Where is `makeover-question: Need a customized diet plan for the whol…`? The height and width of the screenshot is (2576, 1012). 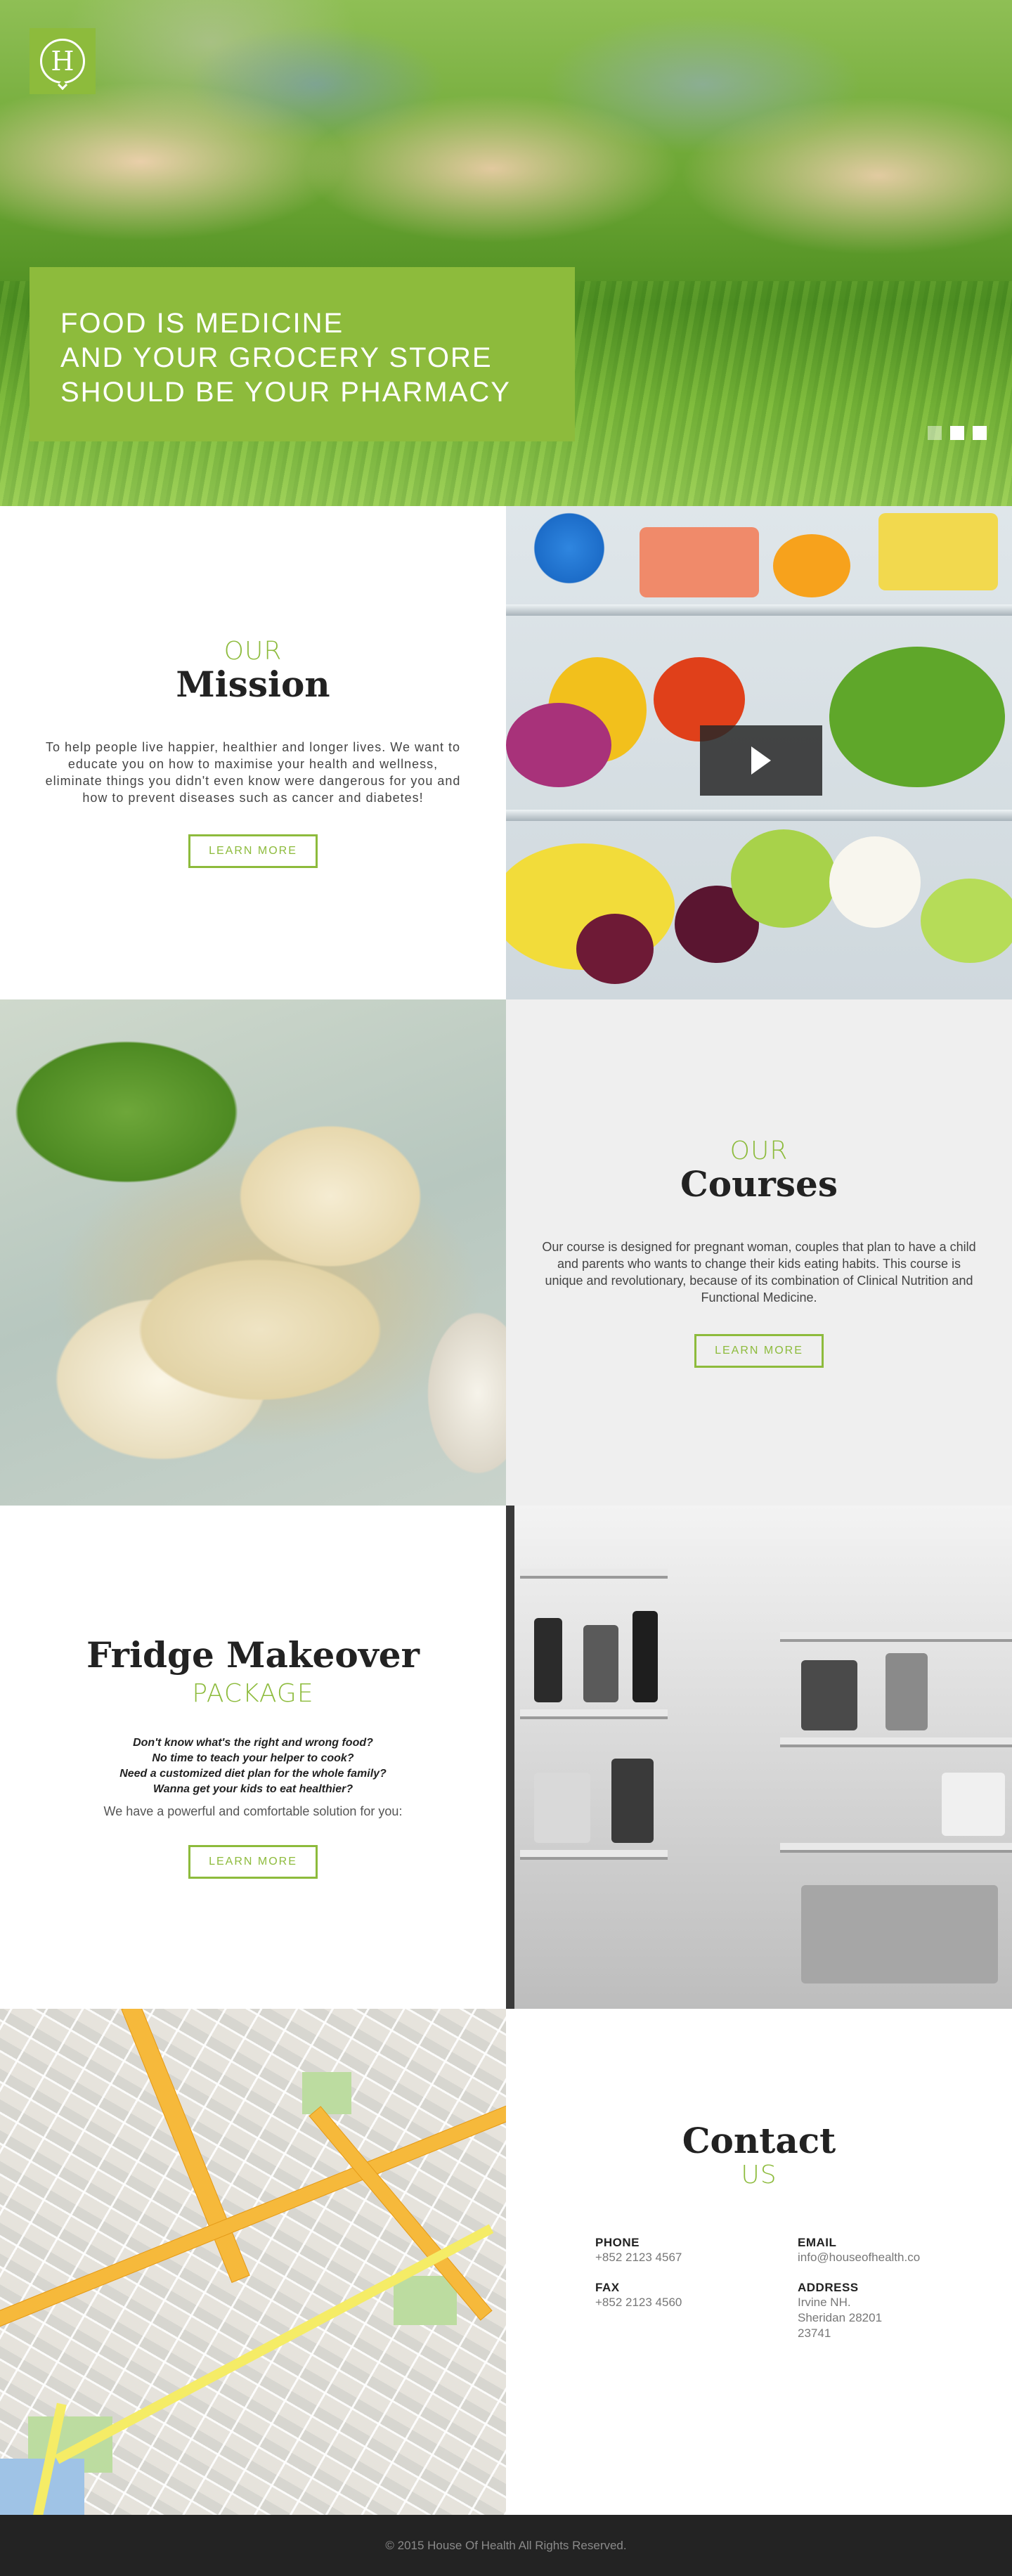
makeover-question: Need a customized diet plan for the whol… is located at coordinates (253, 1774).